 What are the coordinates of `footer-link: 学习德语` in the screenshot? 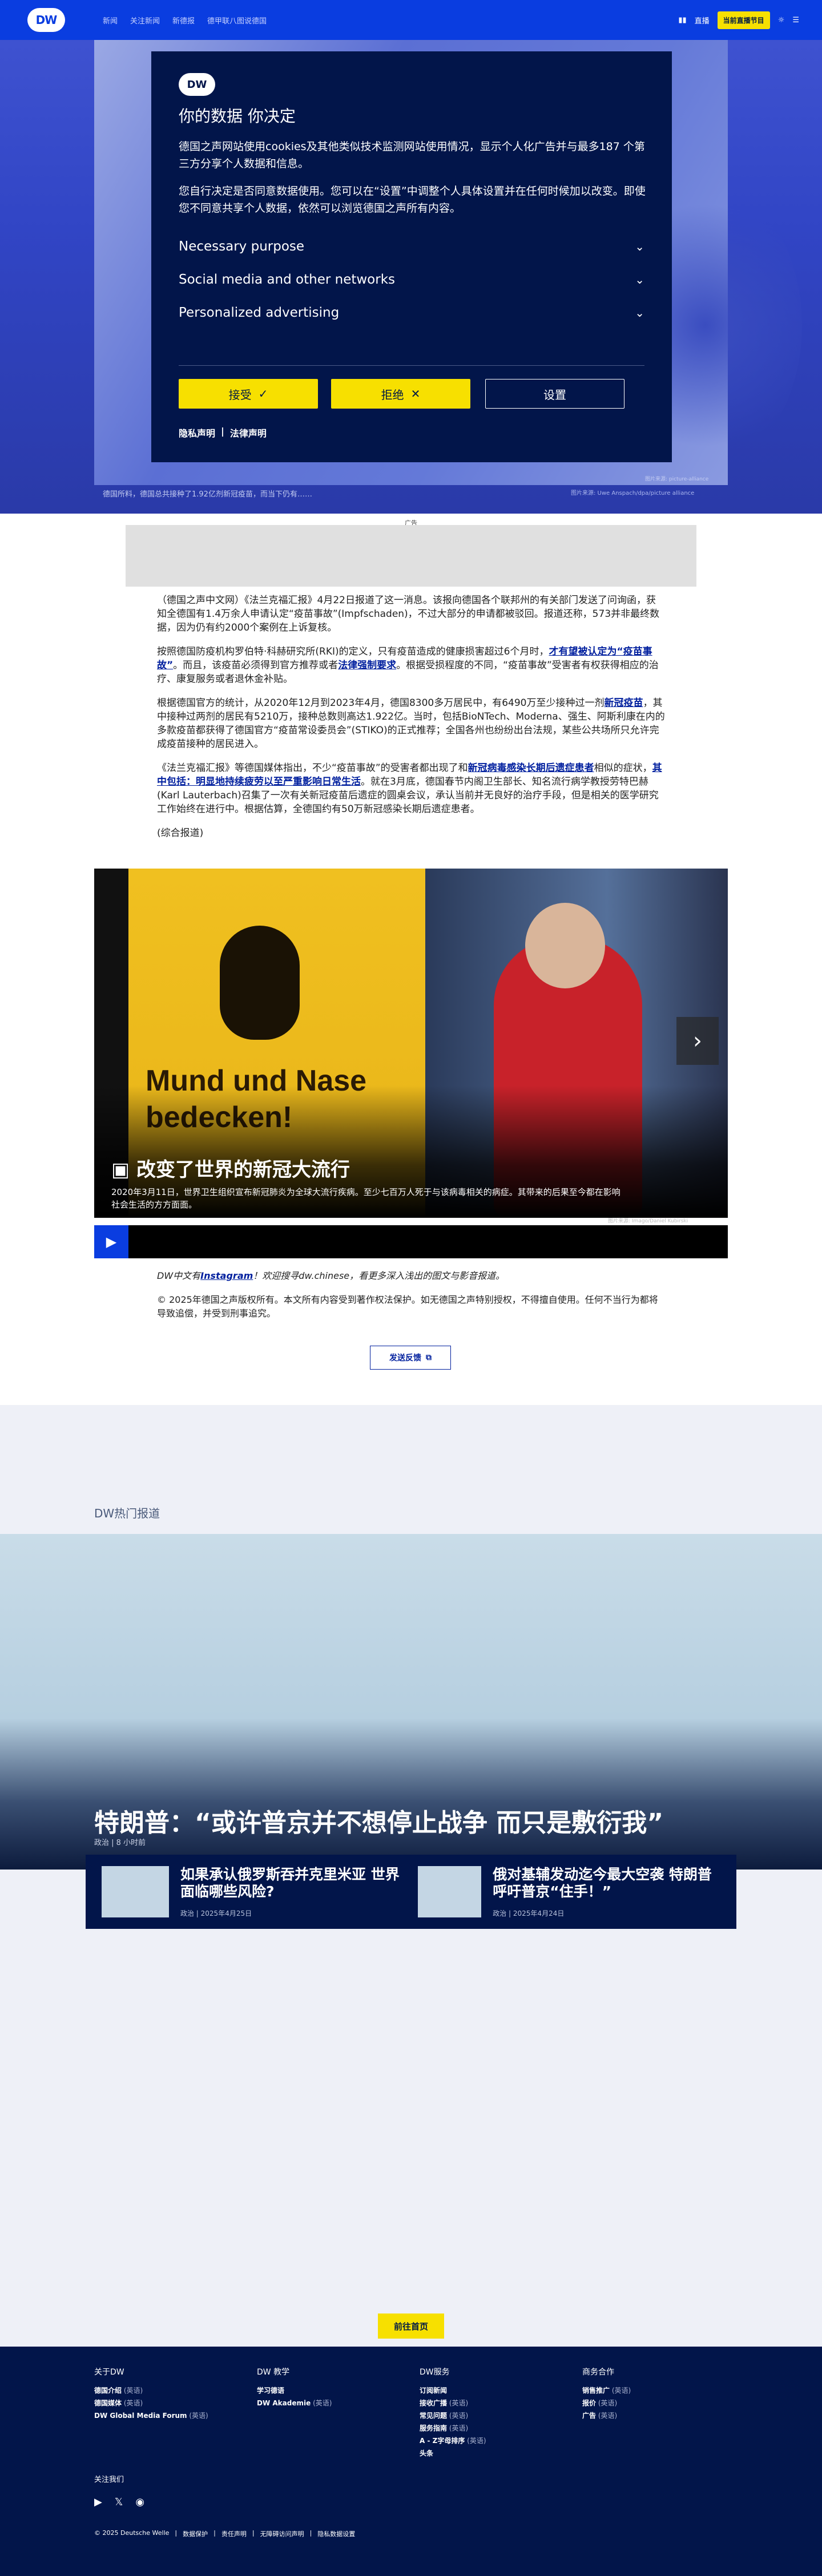 It's located at (294, 2390).